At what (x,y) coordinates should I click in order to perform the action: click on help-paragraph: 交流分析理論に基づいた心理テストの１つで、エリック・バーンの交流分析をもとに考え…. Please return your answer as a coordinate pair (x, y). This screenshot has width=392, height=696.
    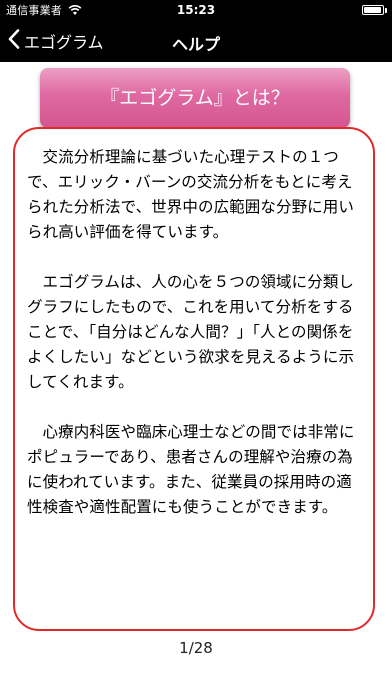
    Looking at the image, I should click on (190, 194).